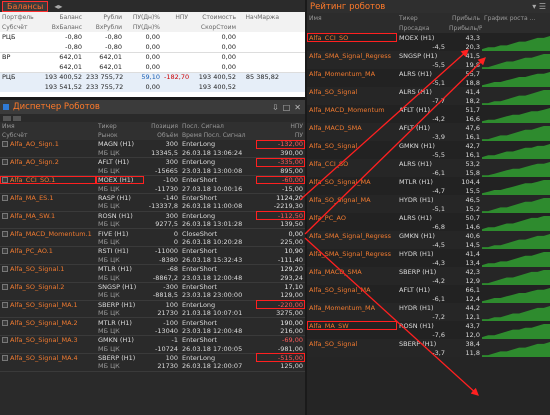 The image size is (550, 415). I want to click on robot-subrow: МБ ЦК -13040 23.03.18 12:00:48 216,00, so click(152, 331).